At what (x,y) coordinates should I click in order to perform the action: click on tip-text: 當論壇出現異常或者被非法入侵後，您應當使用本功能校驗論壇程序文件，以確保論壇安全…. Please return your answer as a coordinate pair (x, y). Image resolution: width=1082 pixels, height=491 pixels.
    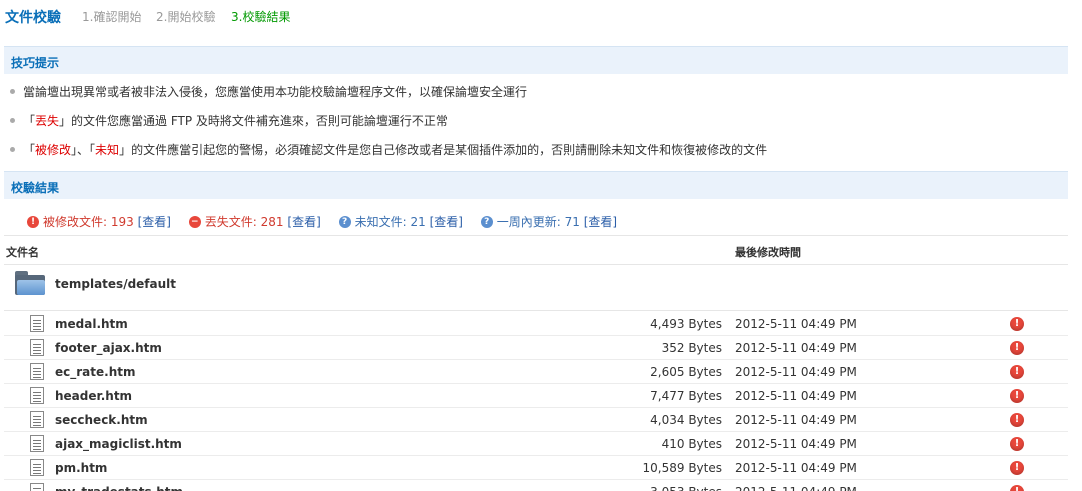
    Looking at the image, I should click on (275, 92).